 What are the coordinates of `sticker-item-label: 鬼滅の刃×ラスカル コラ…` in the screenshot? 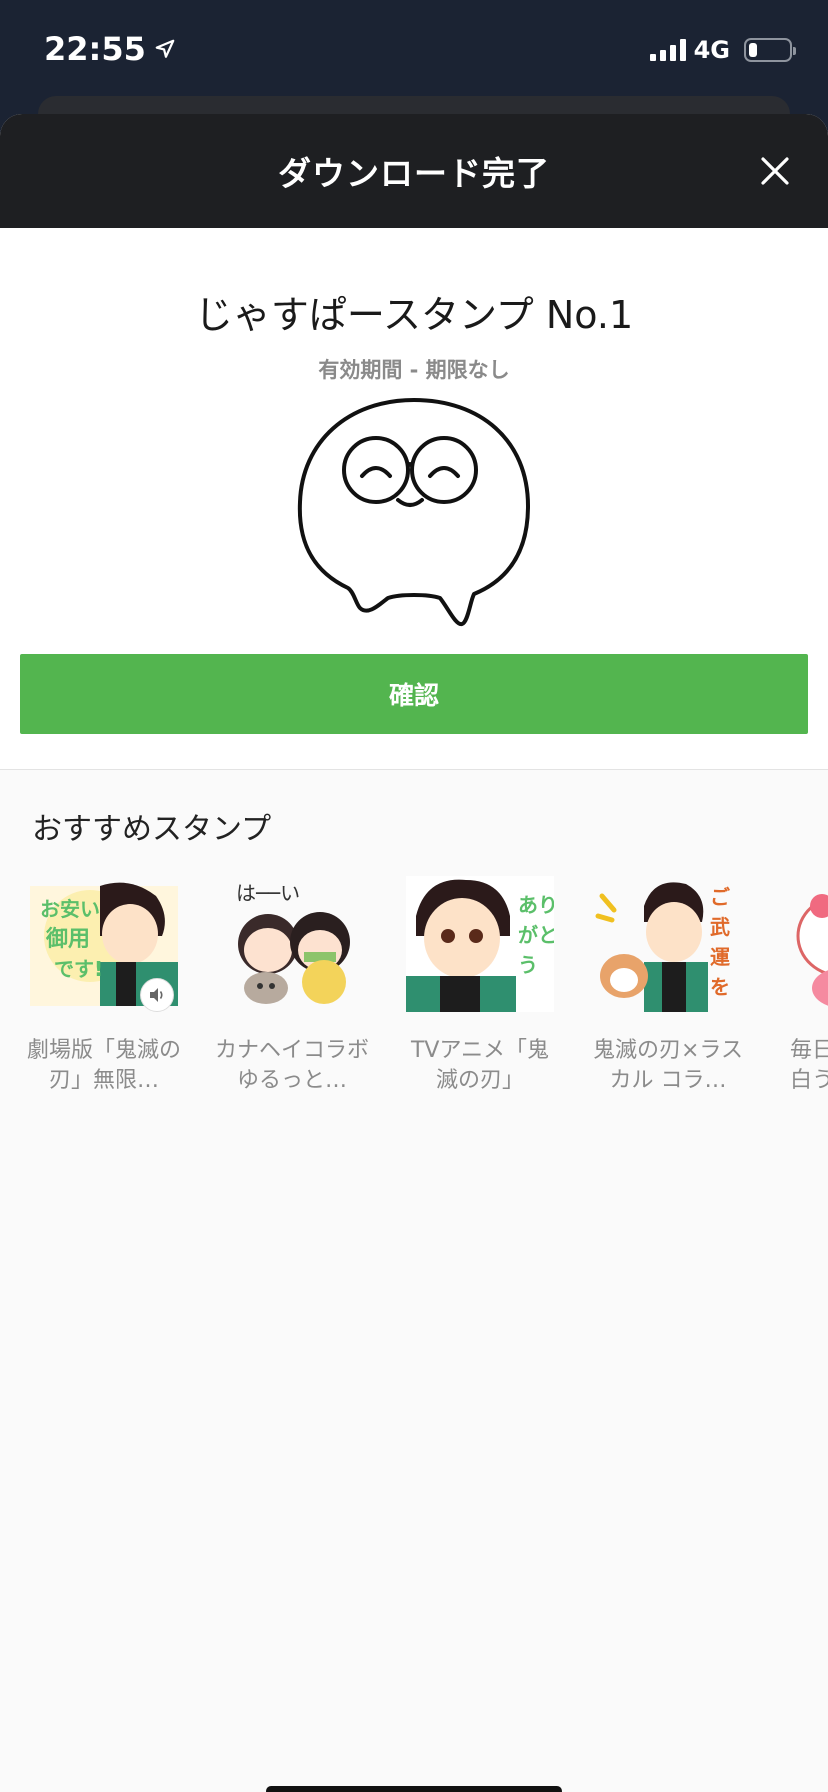 It's located at (668, 1065).